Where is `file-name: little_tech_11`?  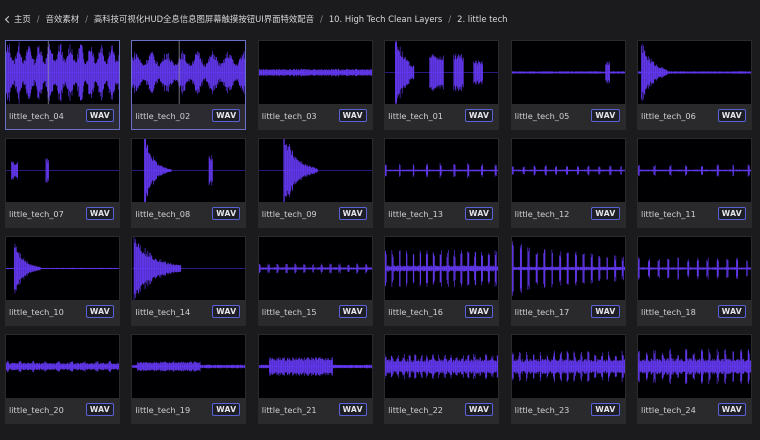 file-name: little_tech_11 is located at coordinates (668, 214).